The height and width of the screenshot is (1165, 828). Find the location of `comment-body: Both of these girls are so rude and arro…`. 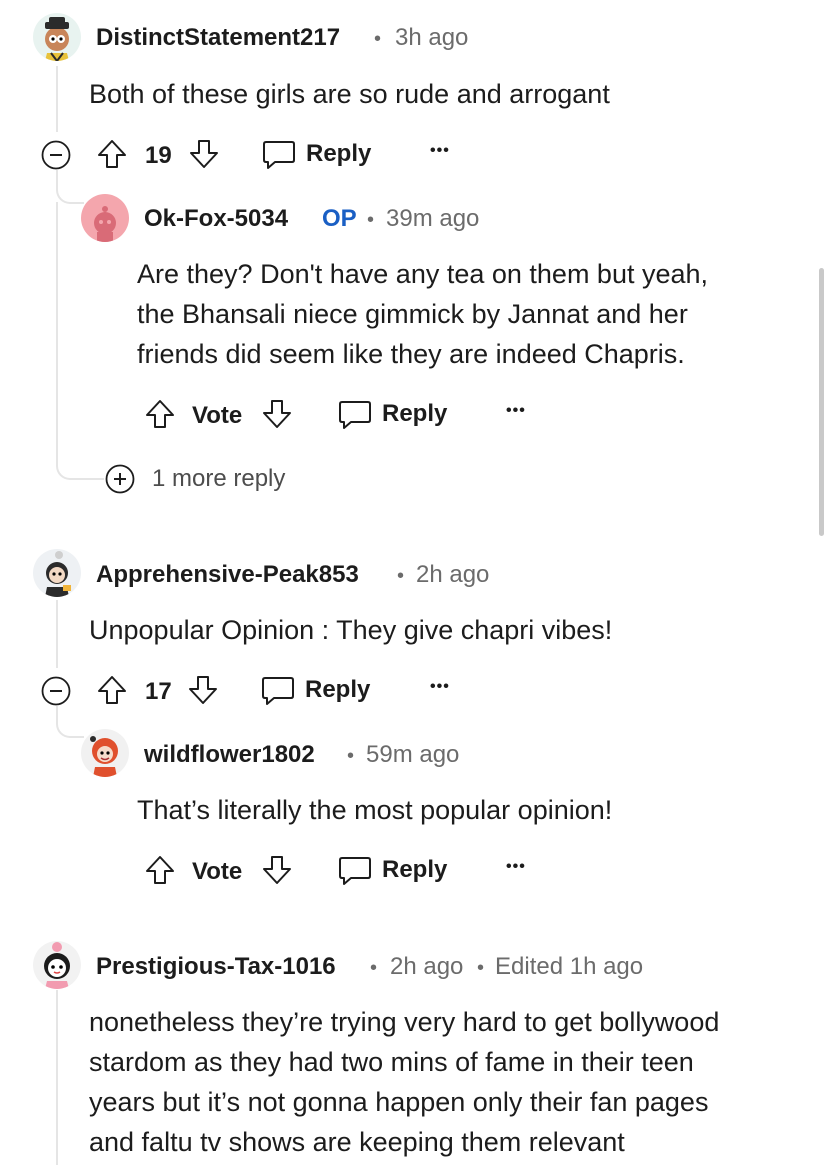

comment-body: Both of these girls are so rude and arro… is located at coordinates (349, 94).